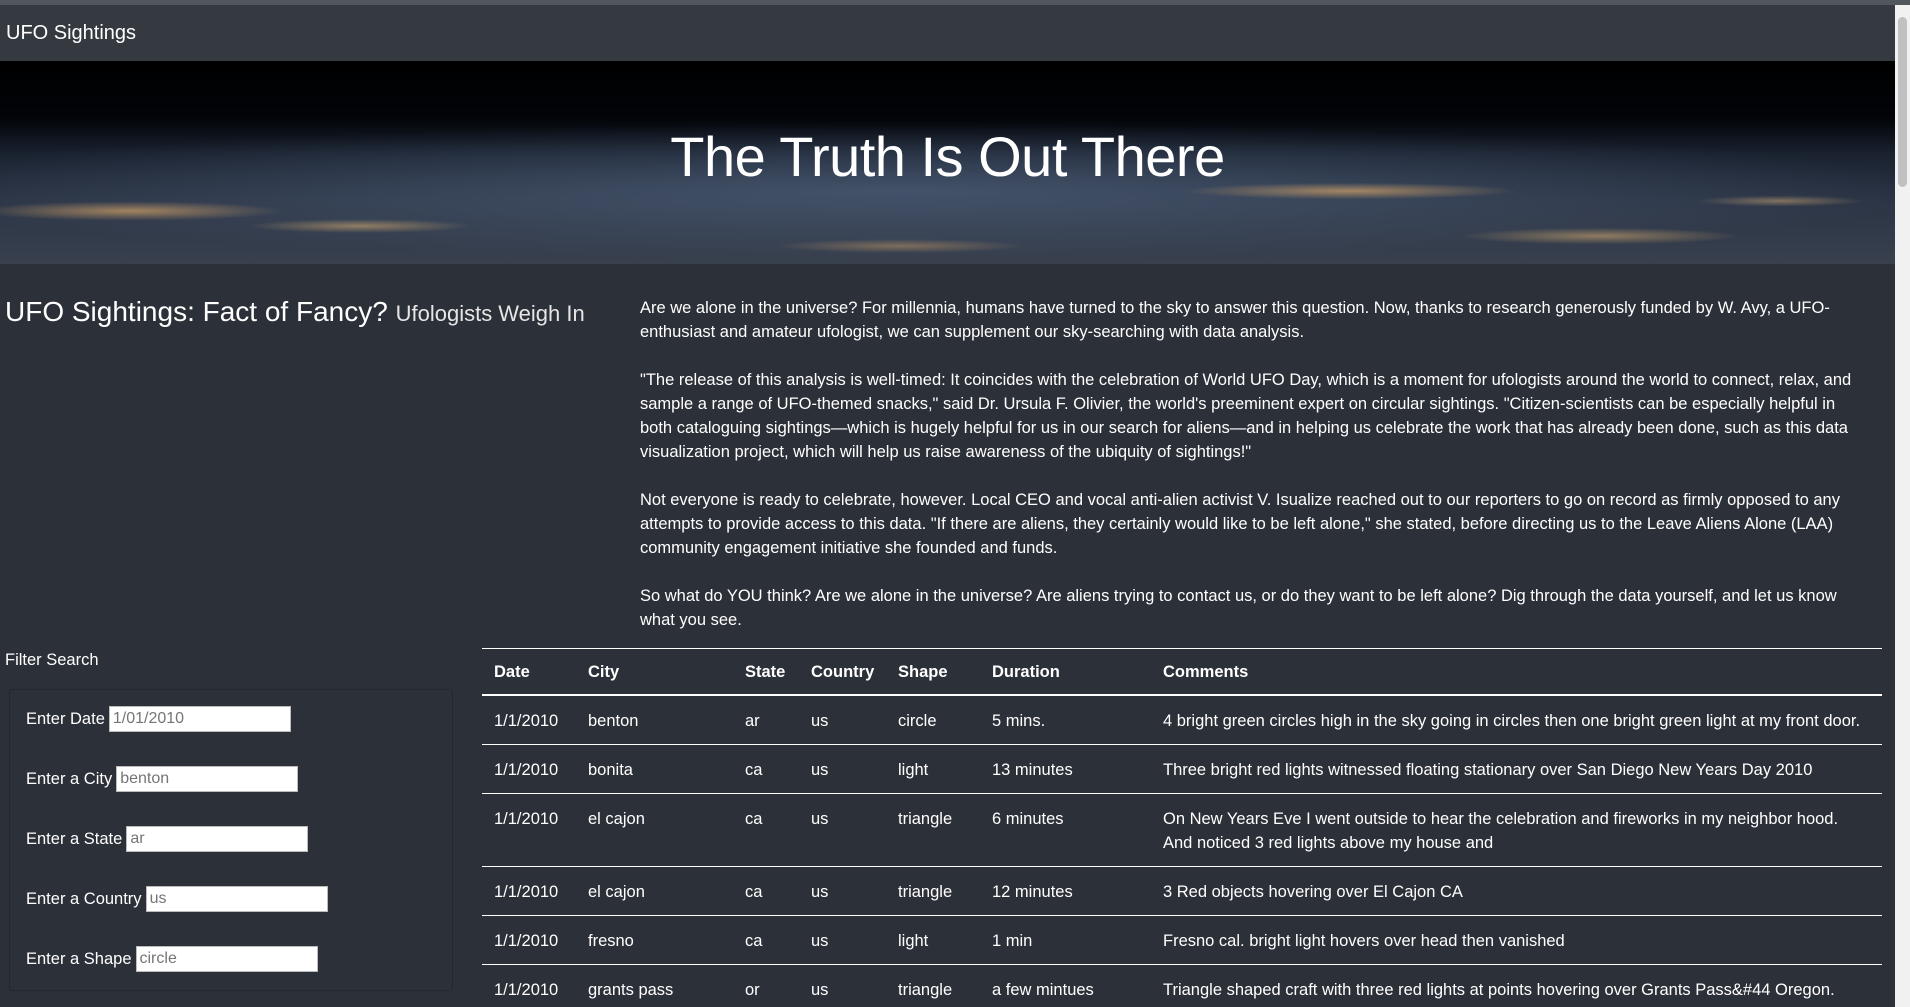 The width and height of the screenshot is (1910, 1007). Describe the element at coordinates (217, 839) in the screenshot. I see `state-input` at that location.